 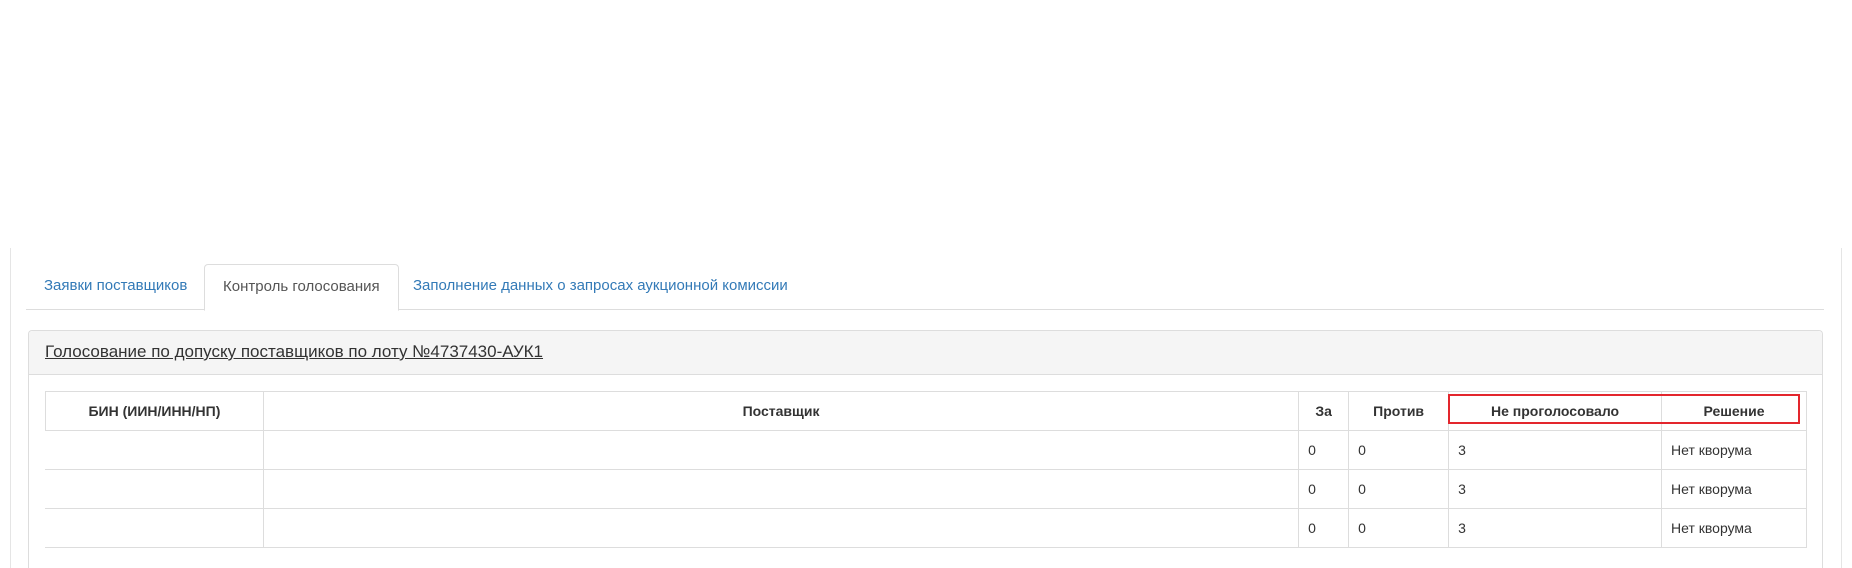 I want to click on tab-supplier-applications: Заявки поставщиков, so click(x=115, y=287).